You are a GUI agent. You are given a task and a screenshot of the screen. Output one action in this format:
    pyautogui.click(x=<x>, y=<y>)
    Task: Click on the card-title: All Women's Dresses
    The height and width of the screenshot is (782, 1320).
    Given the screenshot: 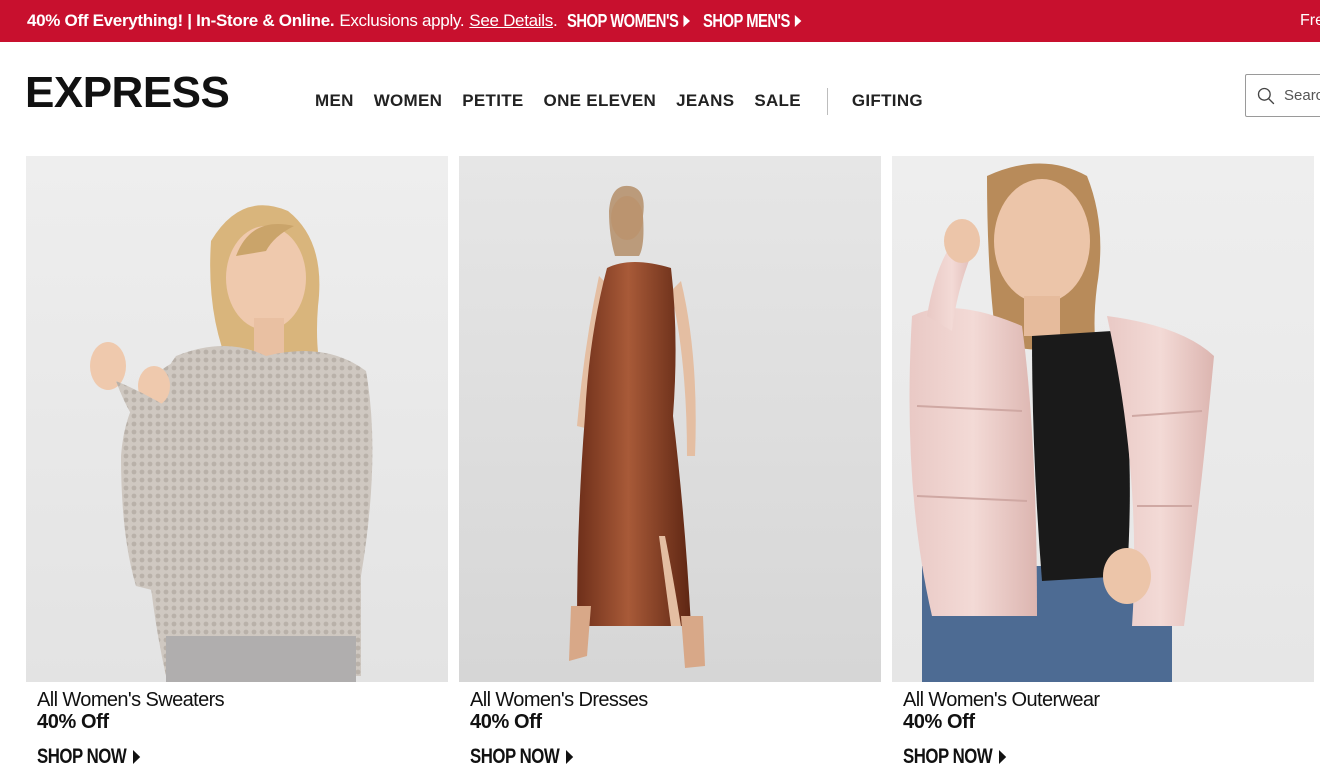 What is the action you would take?
    pyautogui.click(x=559, y=700)
    